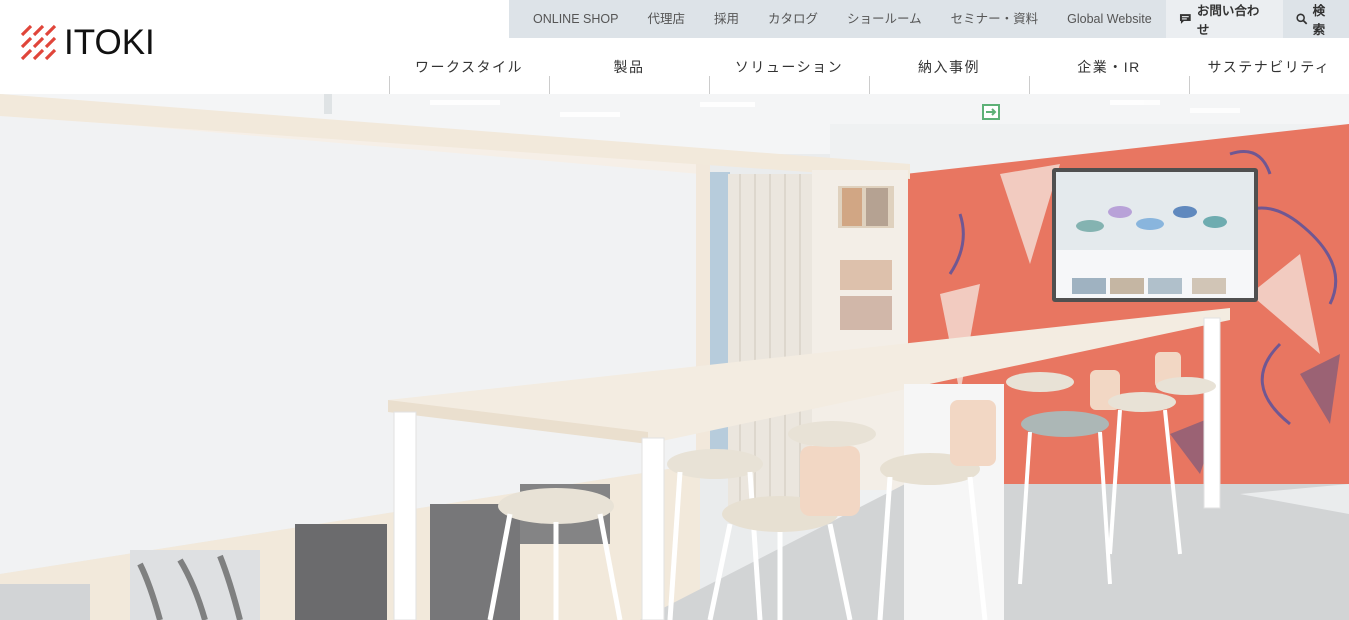 This screenshot has width=1349, height=620. I want to click on search-button: 検索, so click(1316, 19).